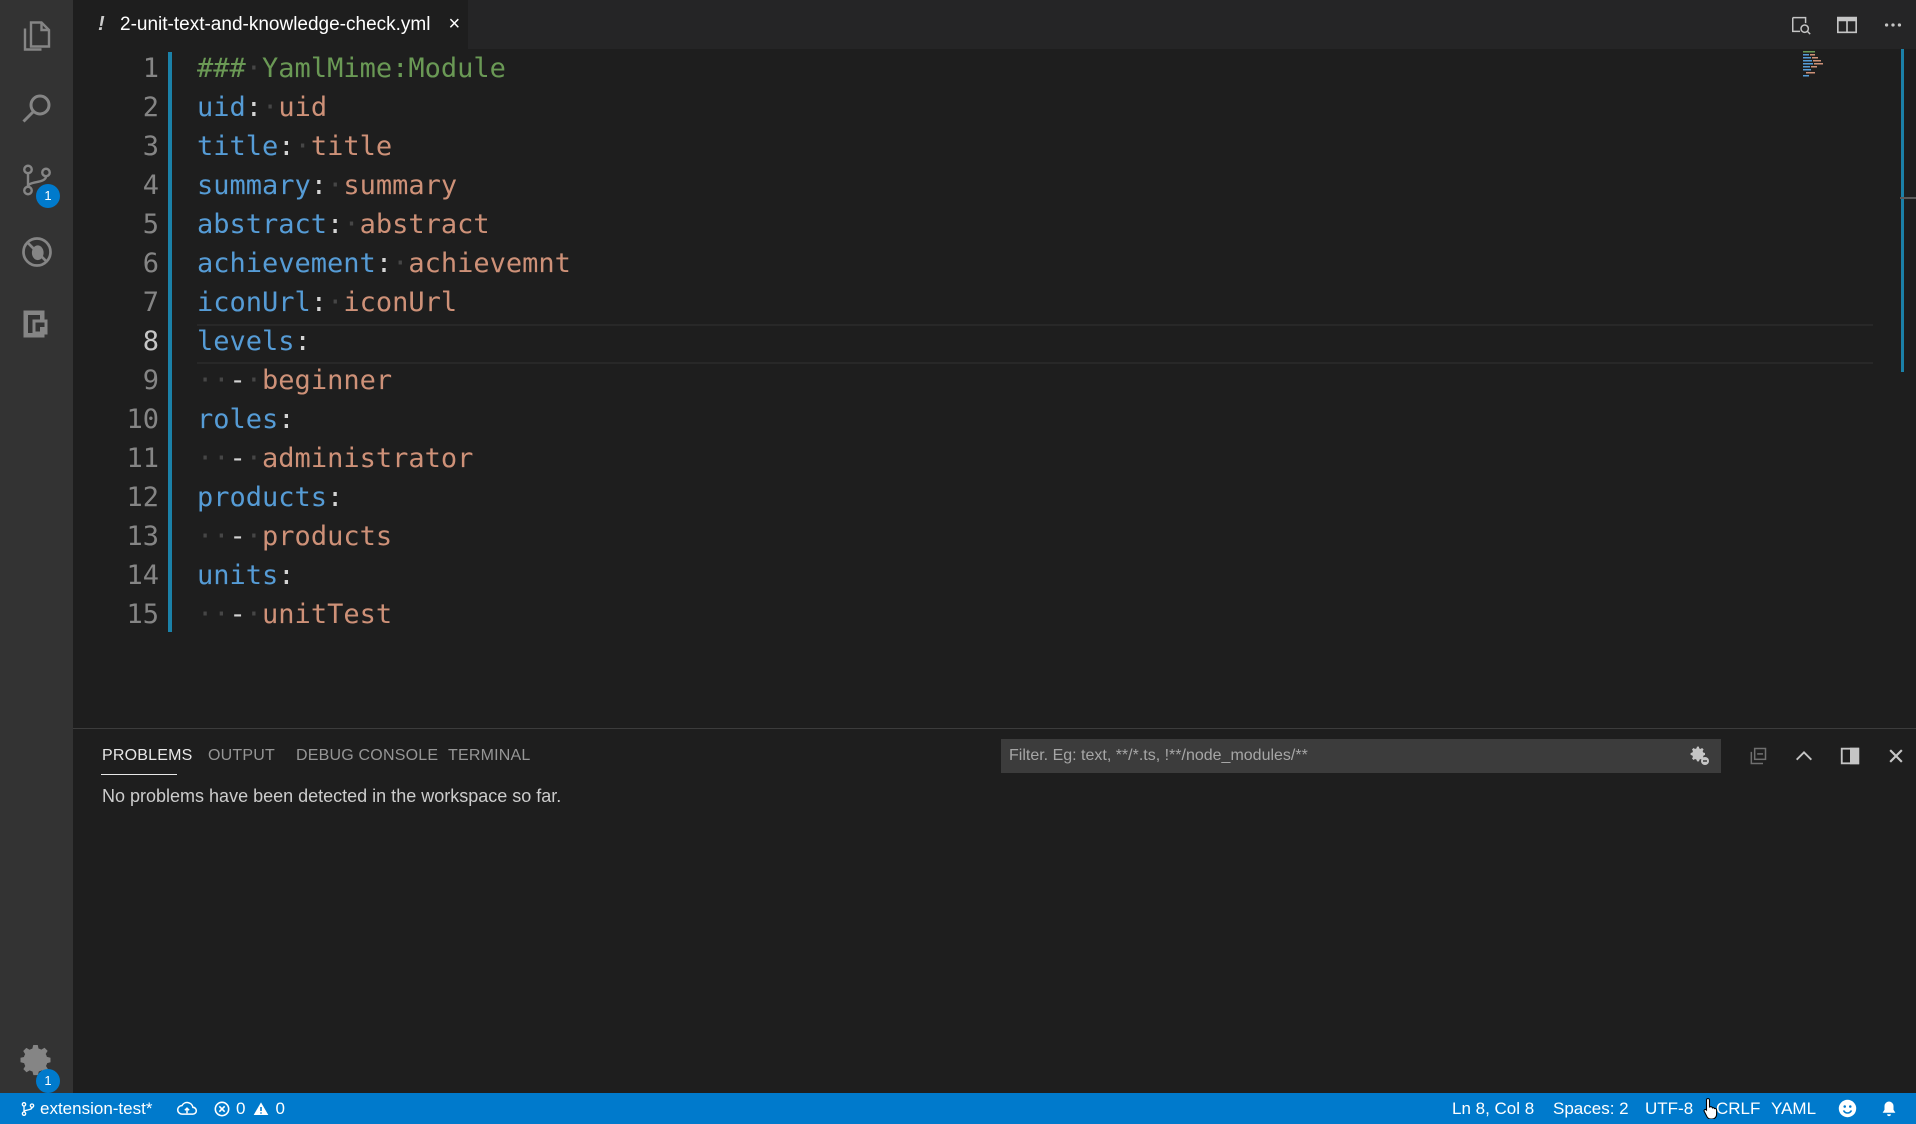 This screenshot has width=1916, height=1124. Describe the element at coordinates (187, 1108) in the screenshot. I see `sync-status` at that location.